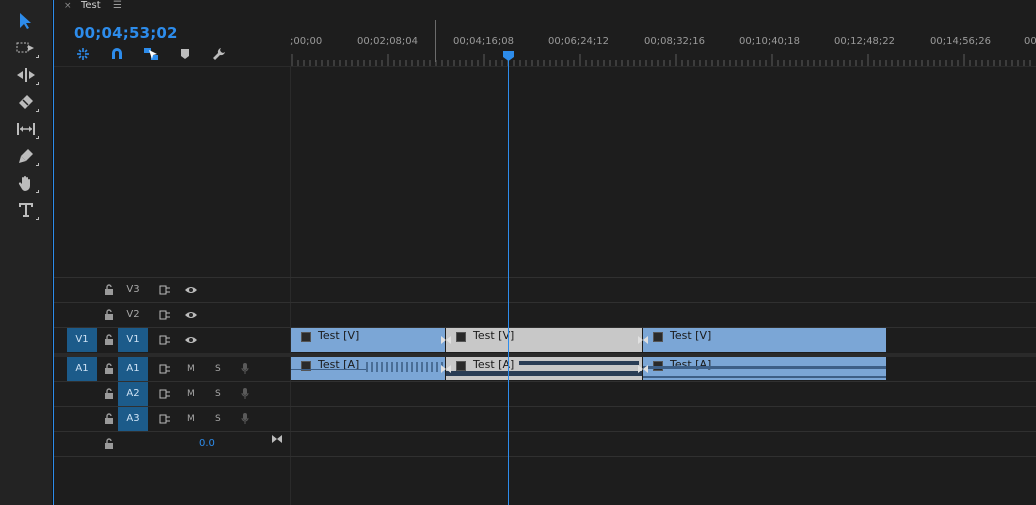  I want to click on close-tab-icon: ×, so click(68, 6).